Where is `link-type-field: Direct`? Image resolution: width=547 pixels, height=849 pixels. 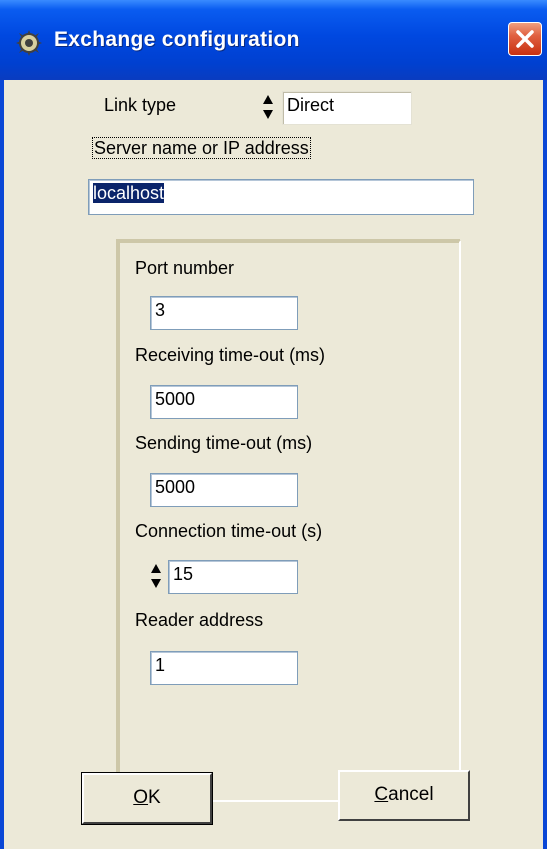
link-type-field: Direct is located at coordinates (347, 108).